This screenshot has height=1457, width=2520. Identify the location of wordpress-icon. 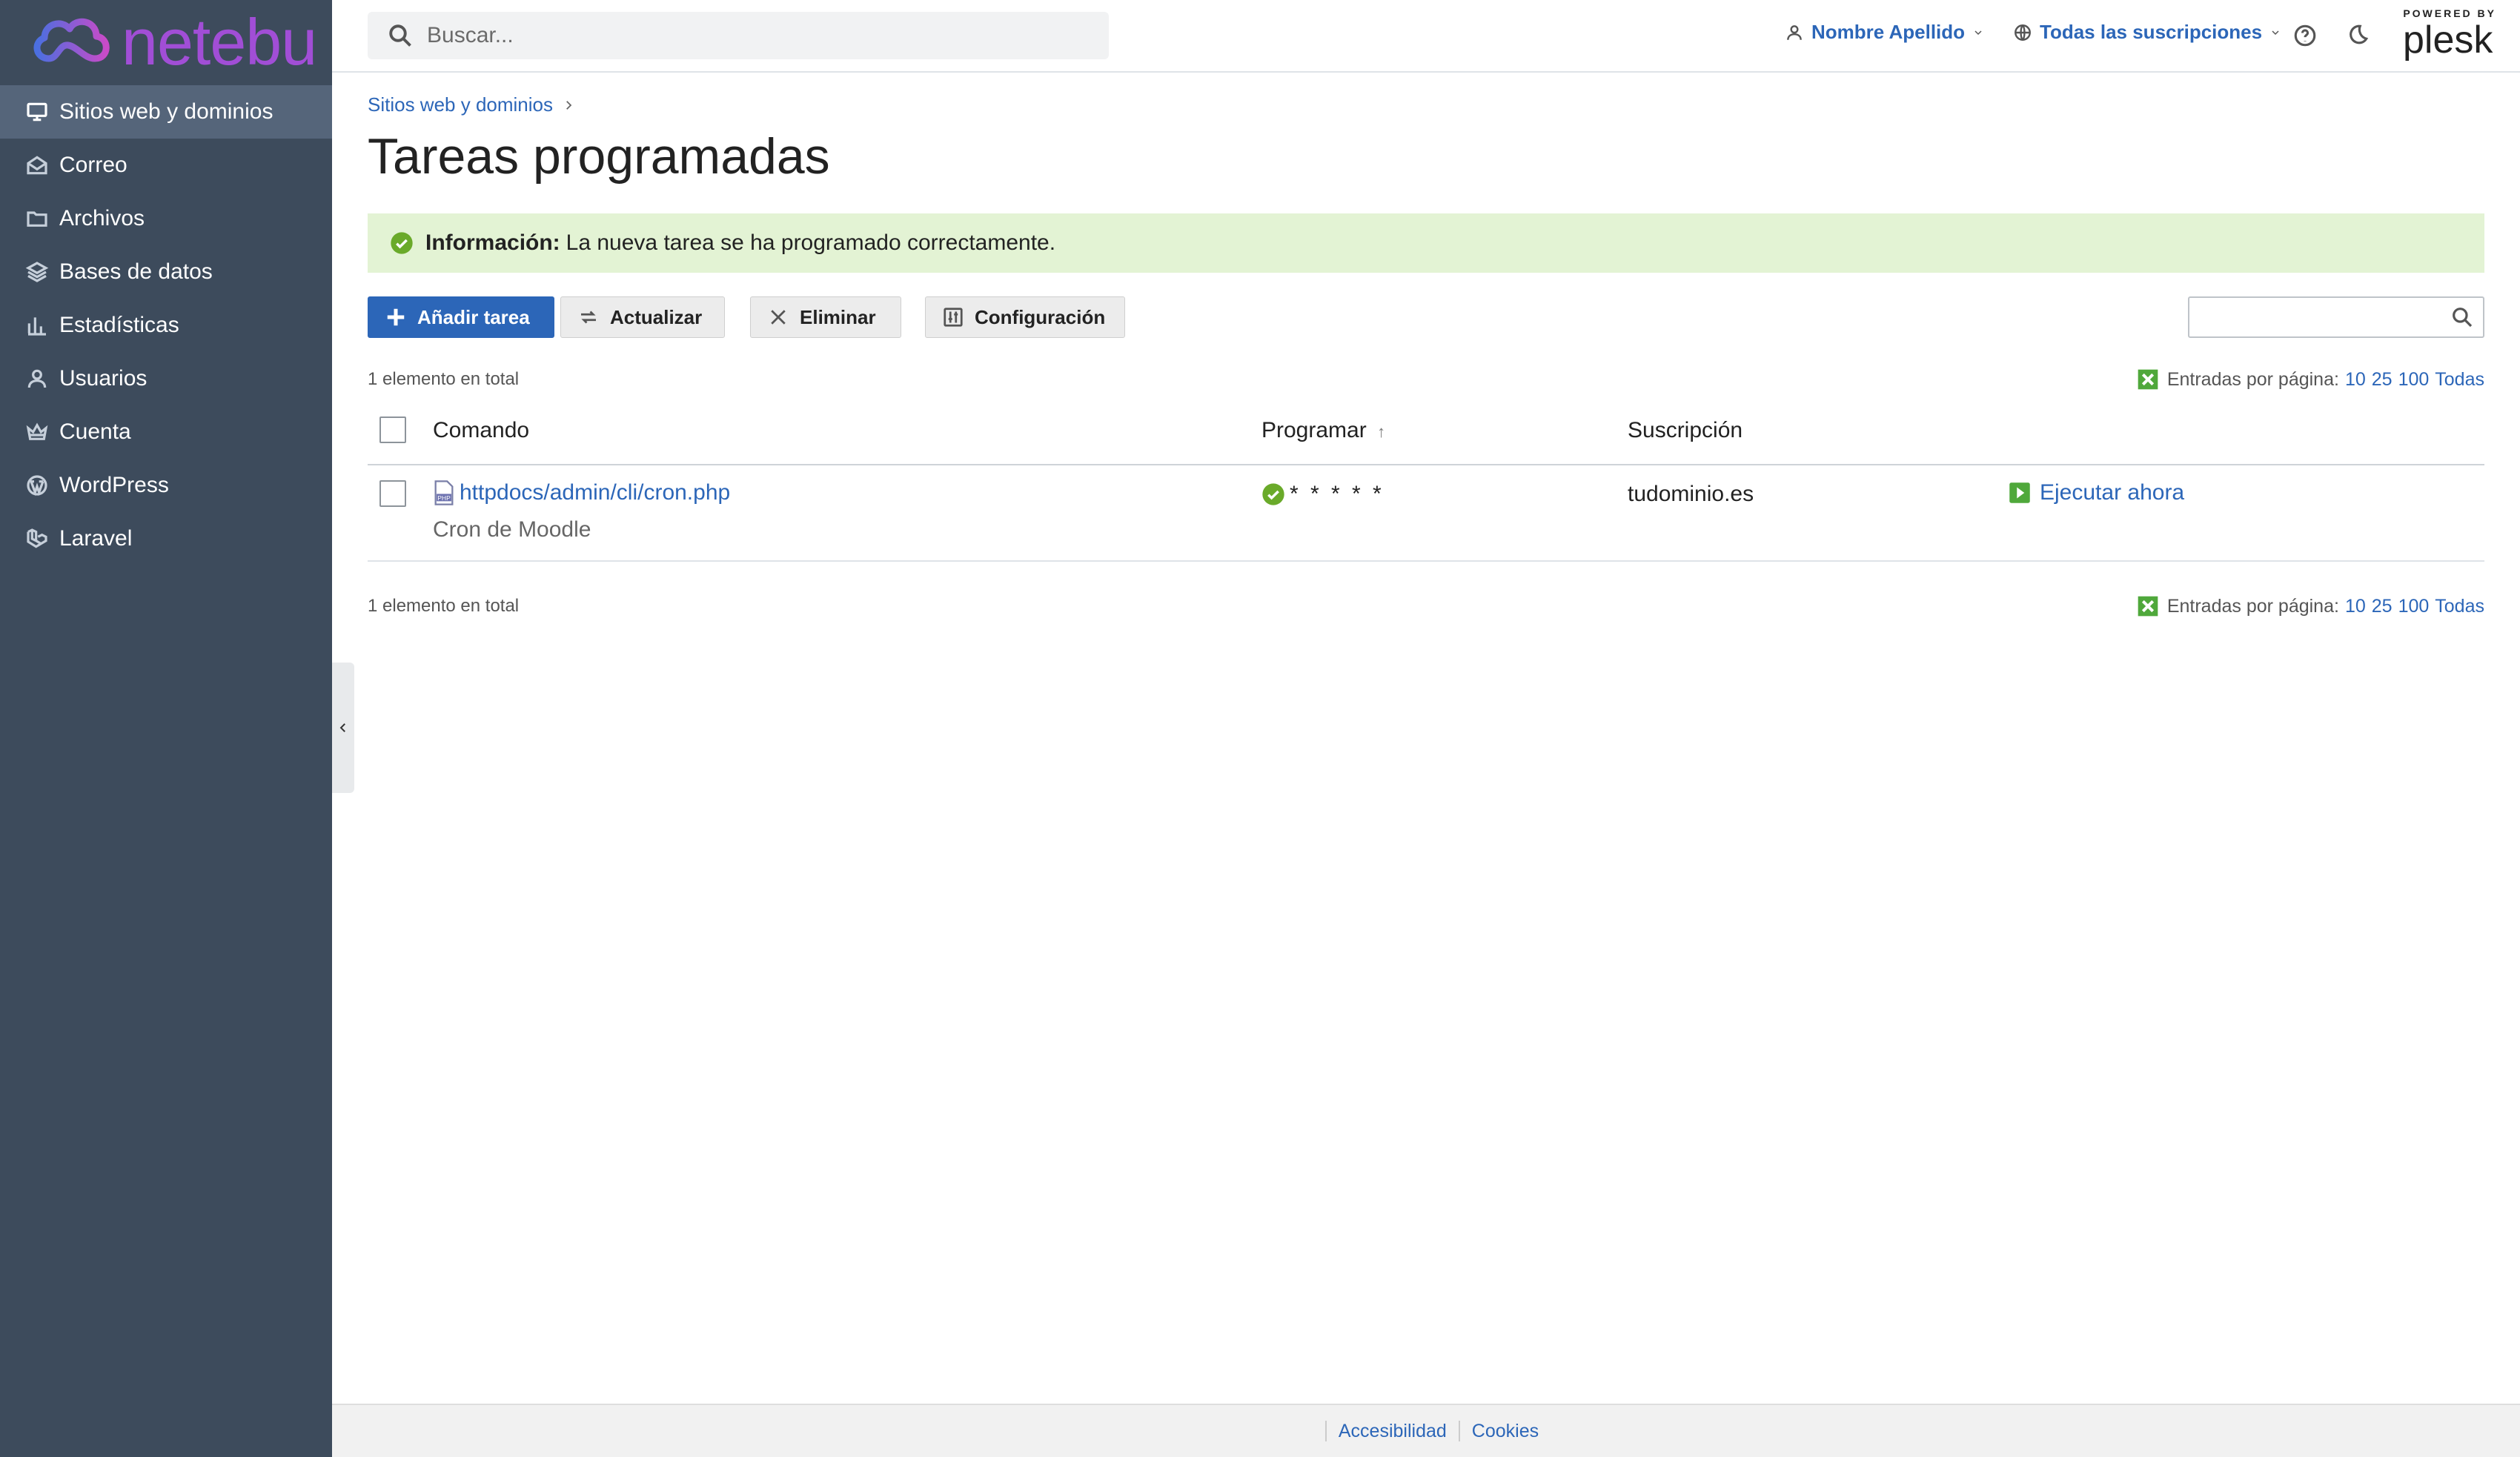
(37, 485).